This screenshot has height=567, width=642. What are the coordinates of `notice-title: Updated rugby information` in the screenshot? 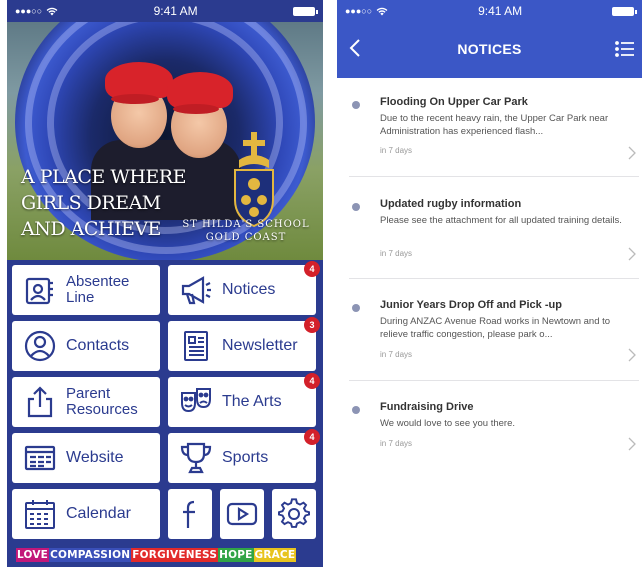 It's located at (451, 204).